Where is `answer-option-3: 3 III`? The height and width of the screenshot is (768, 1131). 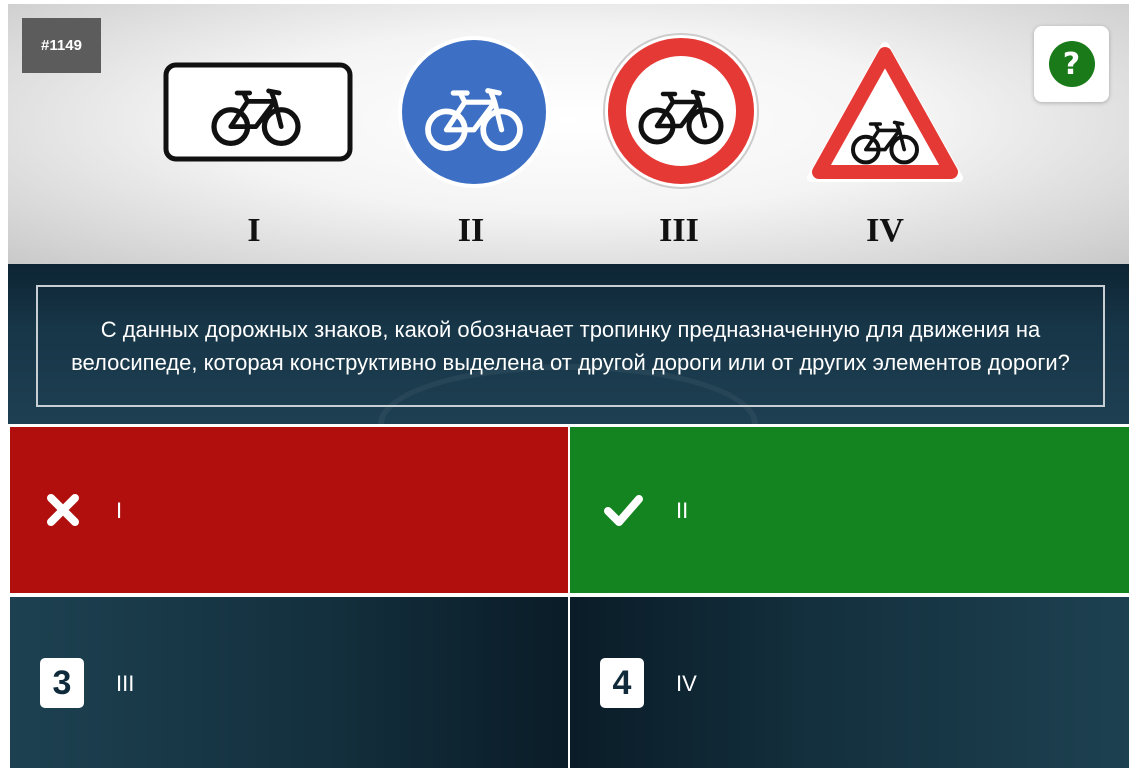 answer-option-3: 3 III is located at coordinates (289, 682).